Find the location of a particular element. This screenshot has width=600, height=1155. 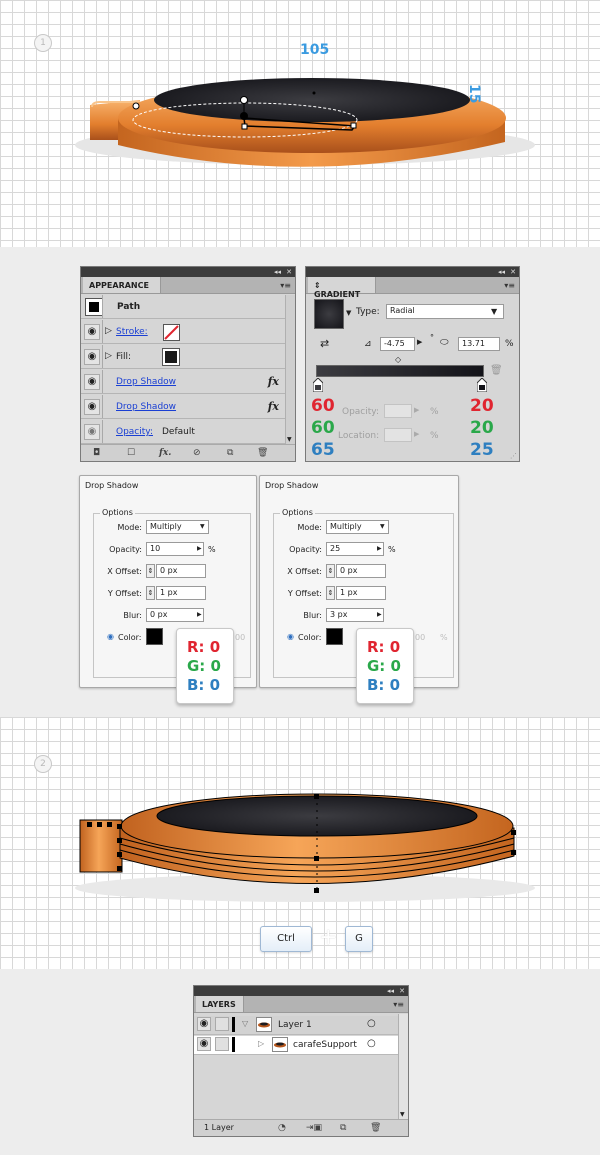

fill-swatch is located at coordinates (171, 357).